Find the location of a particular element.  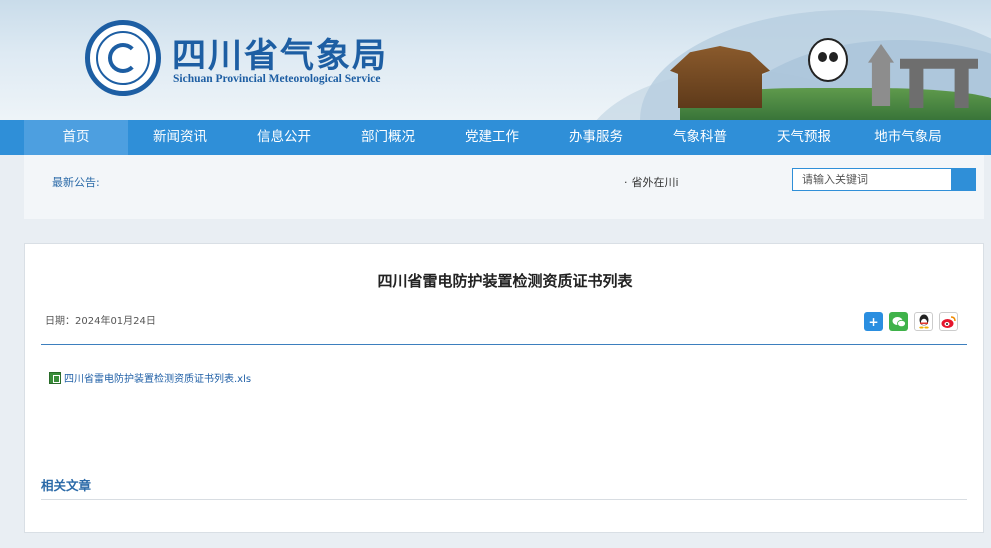

nav-item-city-bureaus: 地市气象局 is located at coordinates (908, 137).